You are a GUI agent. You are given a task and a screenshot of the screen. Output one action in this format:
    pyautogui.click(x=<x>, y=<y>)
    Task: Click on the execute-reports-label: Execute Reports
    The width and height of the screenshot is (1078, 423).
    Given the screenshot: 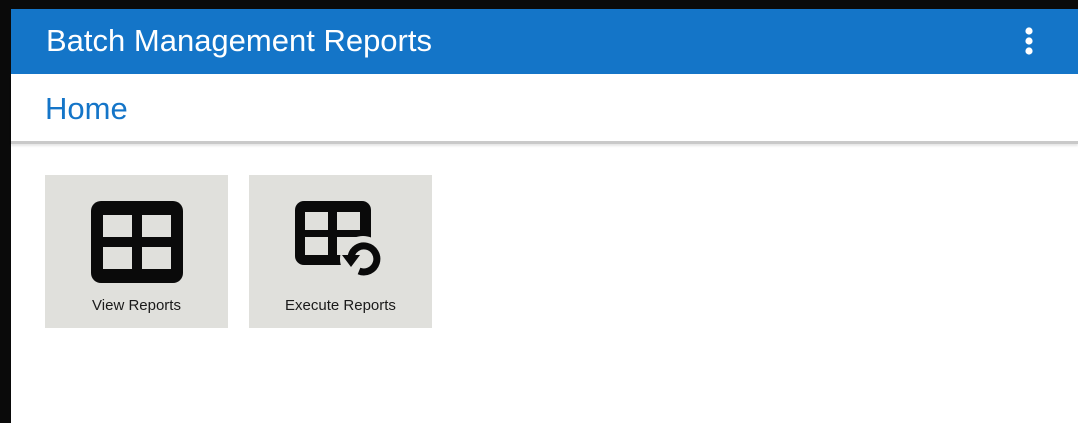 What is the action you would take?
    pyautogui.click(x=340, y=305)
    